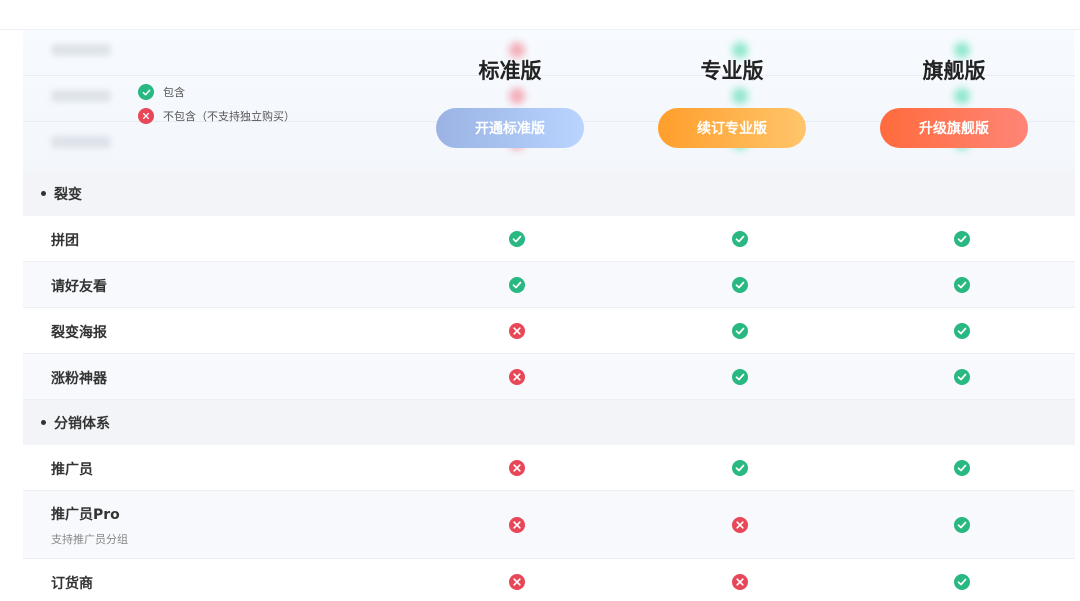  What do you see at coordinates (954, 71) in the screenshot?
I see `plan-flagship-name: 旗舰版` at bounding box center [954, 71].